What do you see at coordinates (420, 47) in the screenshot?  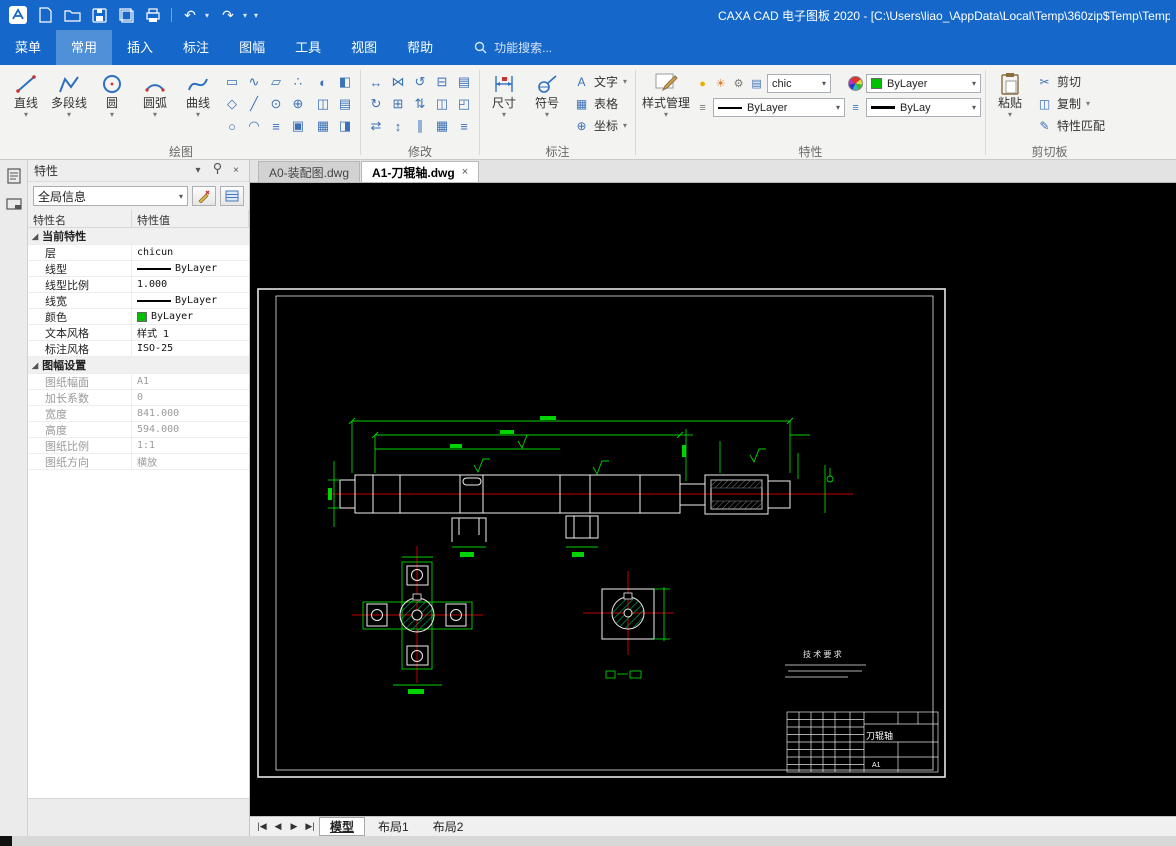 I see `menu-tab-help: 帮助` at bounding box center [420, 47].